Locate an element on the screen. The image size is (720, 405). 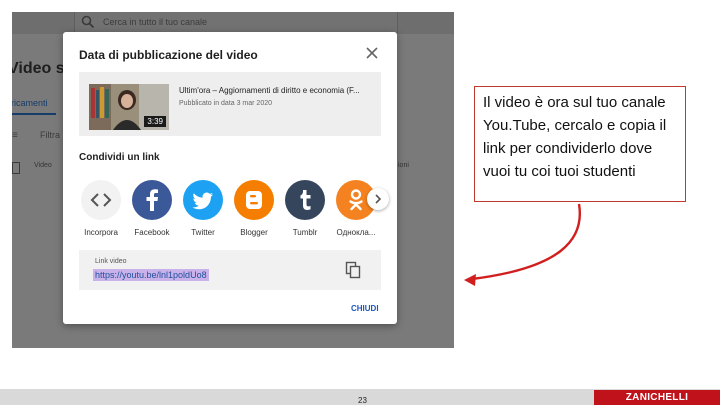
video-link-box: Link video https://youtu.be/lnl1poldUo8 is located at coordinates (230, 270).